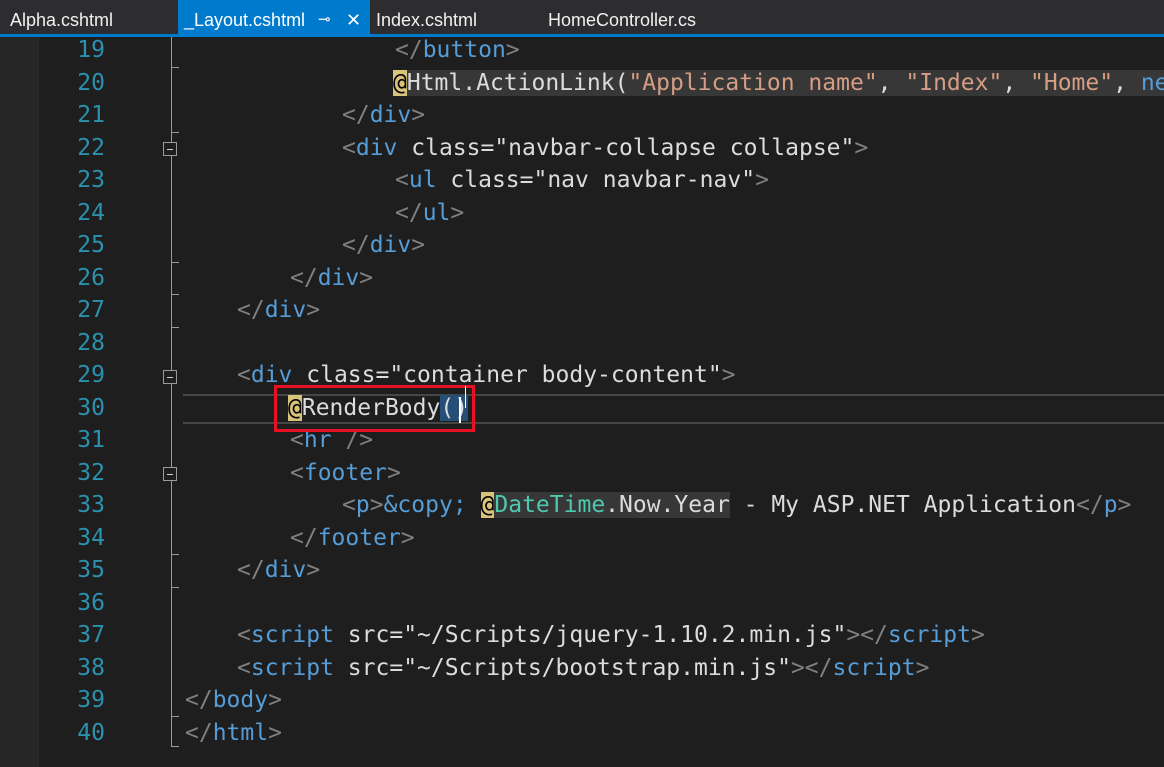  What do you see at coordinates (517, 82) in the screenshot?
I see `code-token: Html.ActionLink(` at bounding box center [517, 82].